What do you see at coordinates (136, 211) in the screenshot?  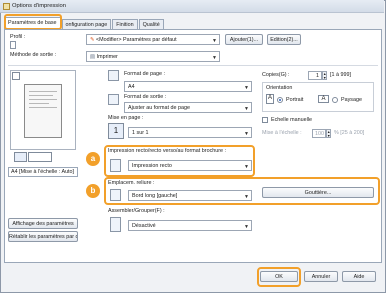 I see `collate-label: Assembler/Grouper(F) :` at bounding box center [136, 211].